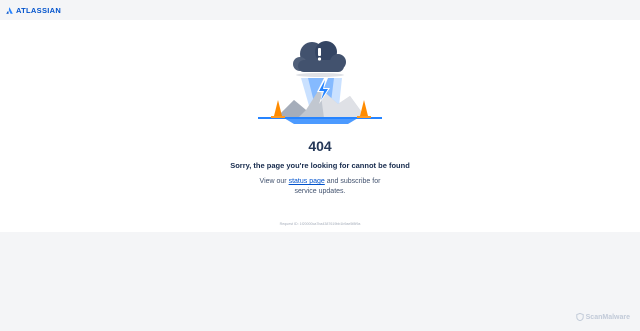 Image resolution: width=640 pixels, height=331 pixels. I want to click on desc-suffix: and subscribe for, so click(352, 181).